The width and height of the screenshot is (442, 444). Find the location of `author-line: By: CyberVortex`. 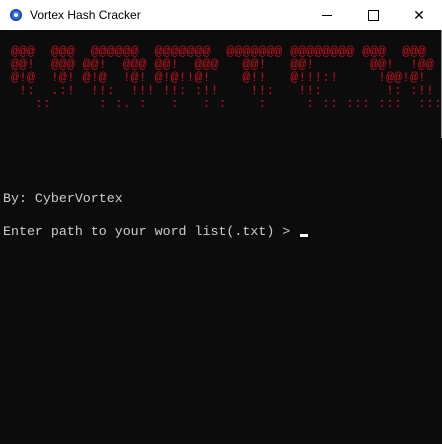

author-line: By: CyberVortex is located at coordinates (63, 198).